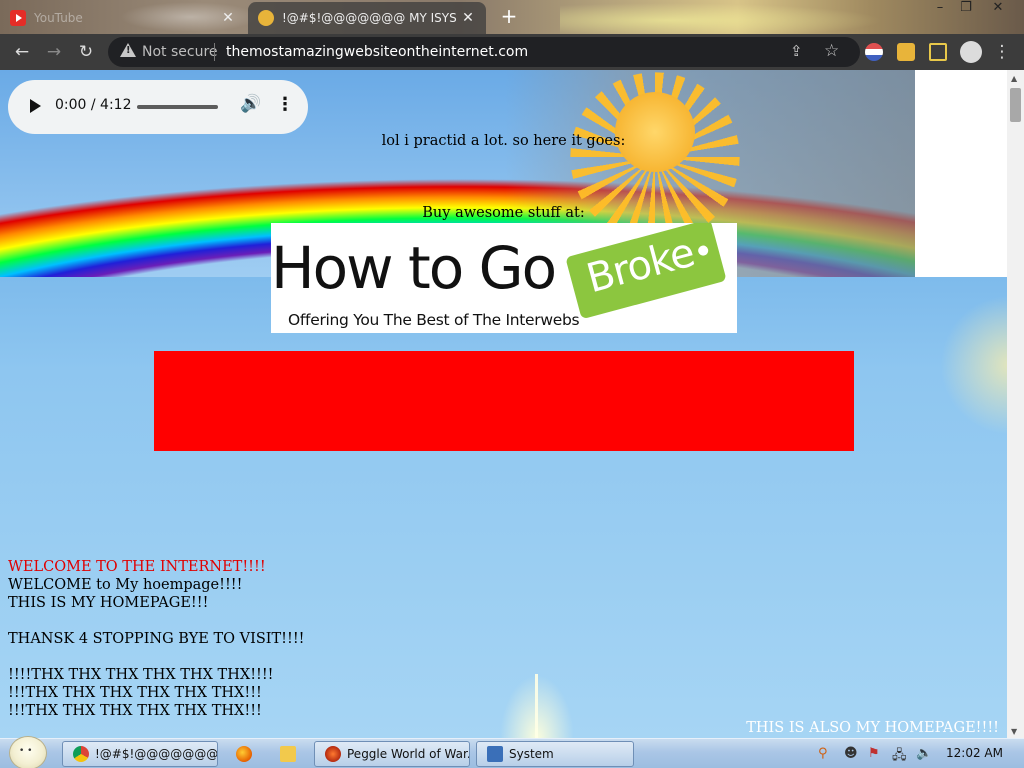 Image resolution: width=1024 pixels, height=768 pixels. Describe the element at coordinates (851, 753) in the screenshot. I see `tray-app-icon: ☻` at that location.